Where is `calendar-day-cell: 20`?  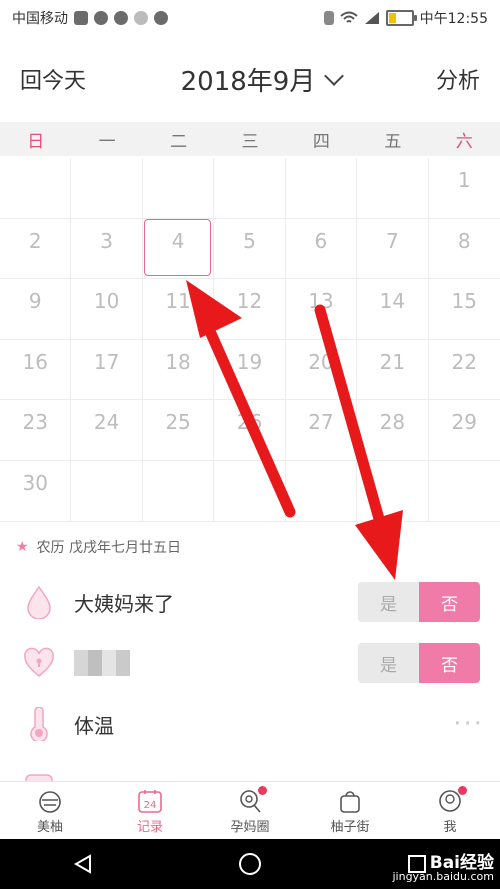
calendar-day-cell: 20 is located at coordinates (321, 370).